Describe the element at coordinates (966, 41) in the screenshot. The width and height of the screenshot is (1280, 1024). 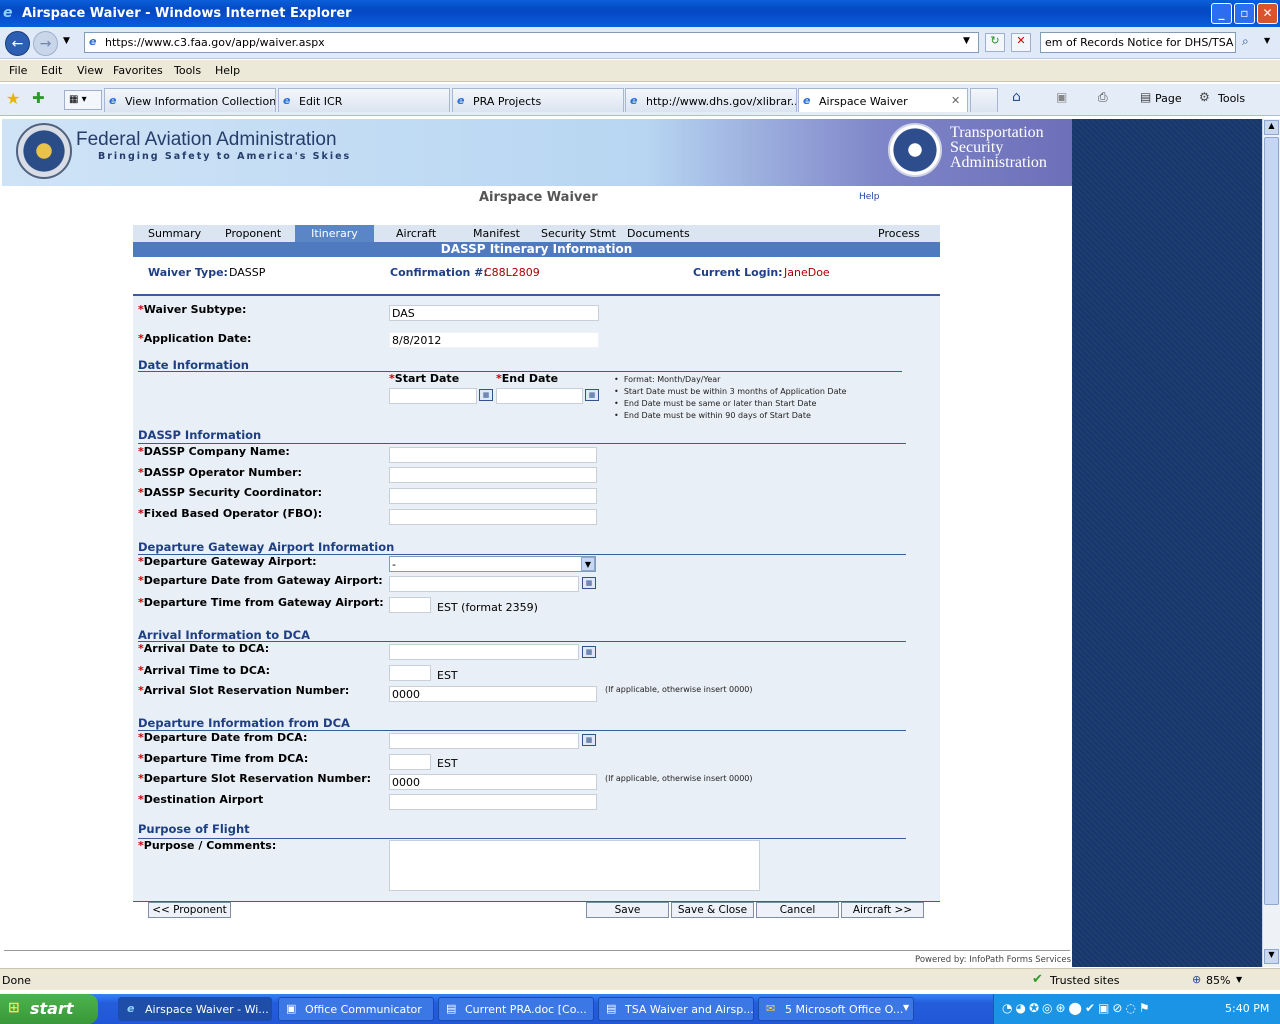
I see `address-dropdown-icon: ▼` at that location.